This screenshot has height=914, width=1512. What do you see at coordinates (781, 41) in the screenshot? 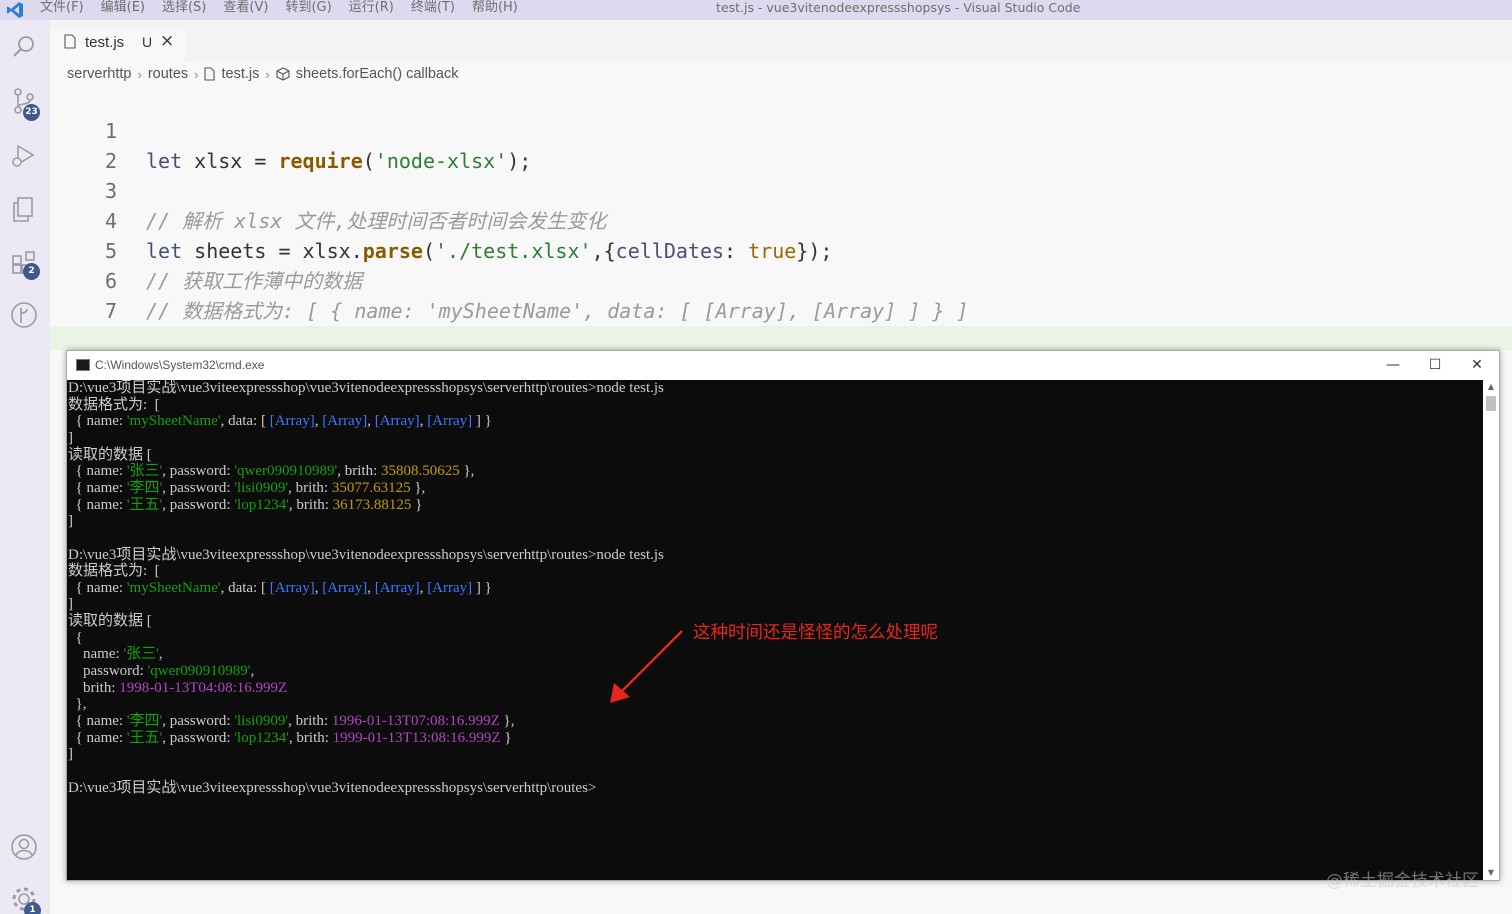
I see `editor-tab-bar: test.js U ×` at bounding box center [781, 41].